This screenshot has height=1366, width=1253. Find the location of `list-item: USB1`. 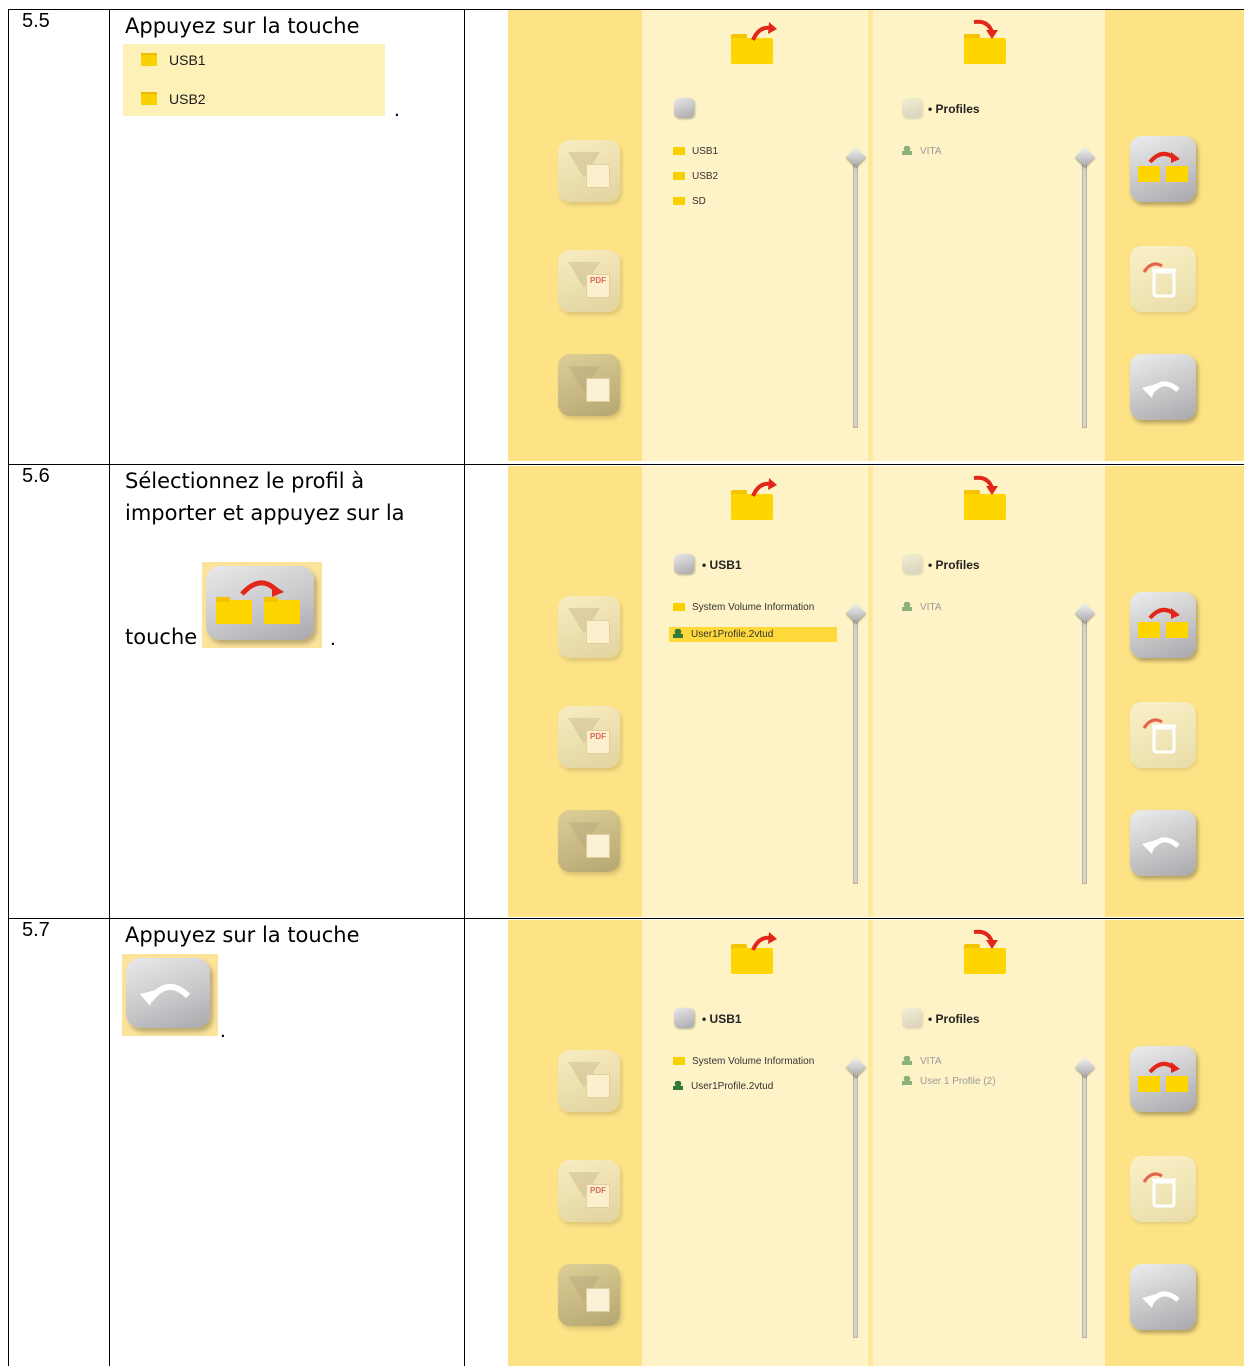

list-item: USB1 is located at coordinates (173, 60).